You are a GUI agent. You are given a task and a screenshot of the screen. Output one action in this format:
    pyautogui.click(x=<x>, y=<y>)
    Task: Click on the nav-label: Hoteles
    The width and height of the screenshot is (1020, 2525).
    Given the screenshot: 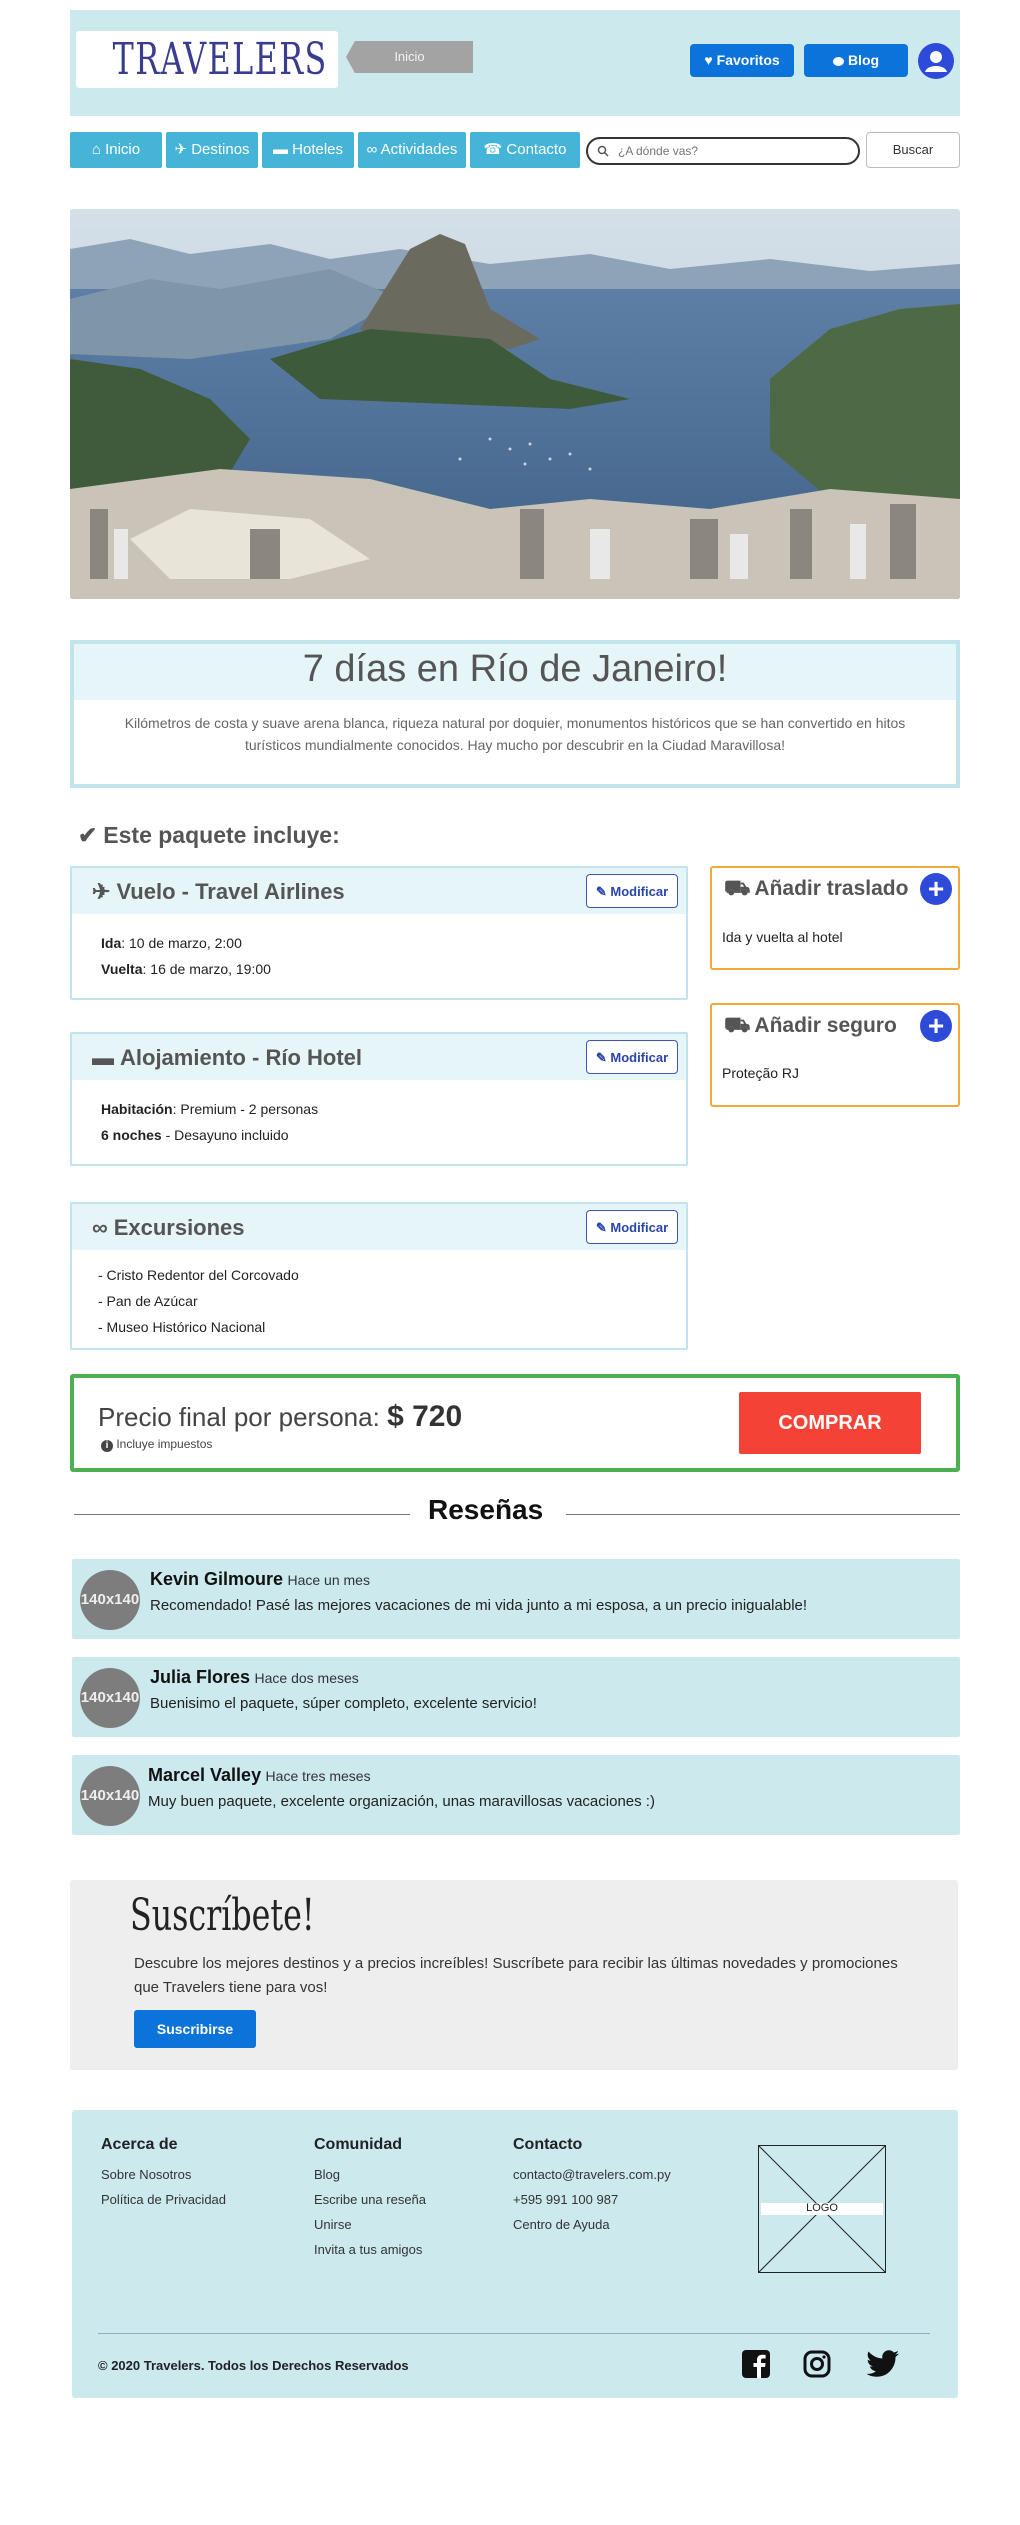 What is the action you would take?
    pyautogui.click(x=318, y=149)
    